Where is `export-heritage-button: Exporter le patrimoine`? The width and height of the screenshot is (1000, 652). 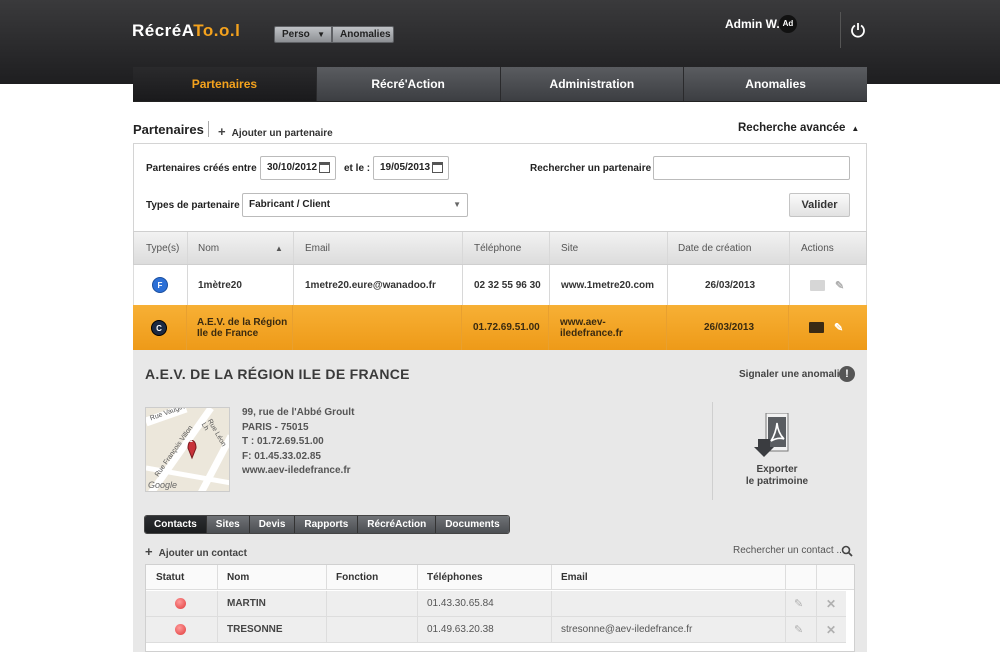 export-heritage-button: Exporter le patrimoine is located at coordinates (777, 476).